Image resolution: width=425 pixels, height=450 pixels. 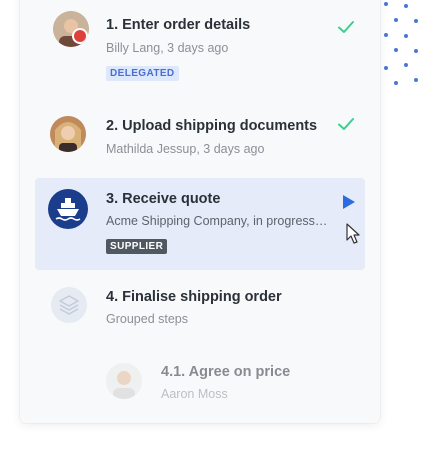 What do you see at coordinates (163, 199) in the screenshot?
I see `step-title: 3. Receive quote` at bounding box center [163, 199].